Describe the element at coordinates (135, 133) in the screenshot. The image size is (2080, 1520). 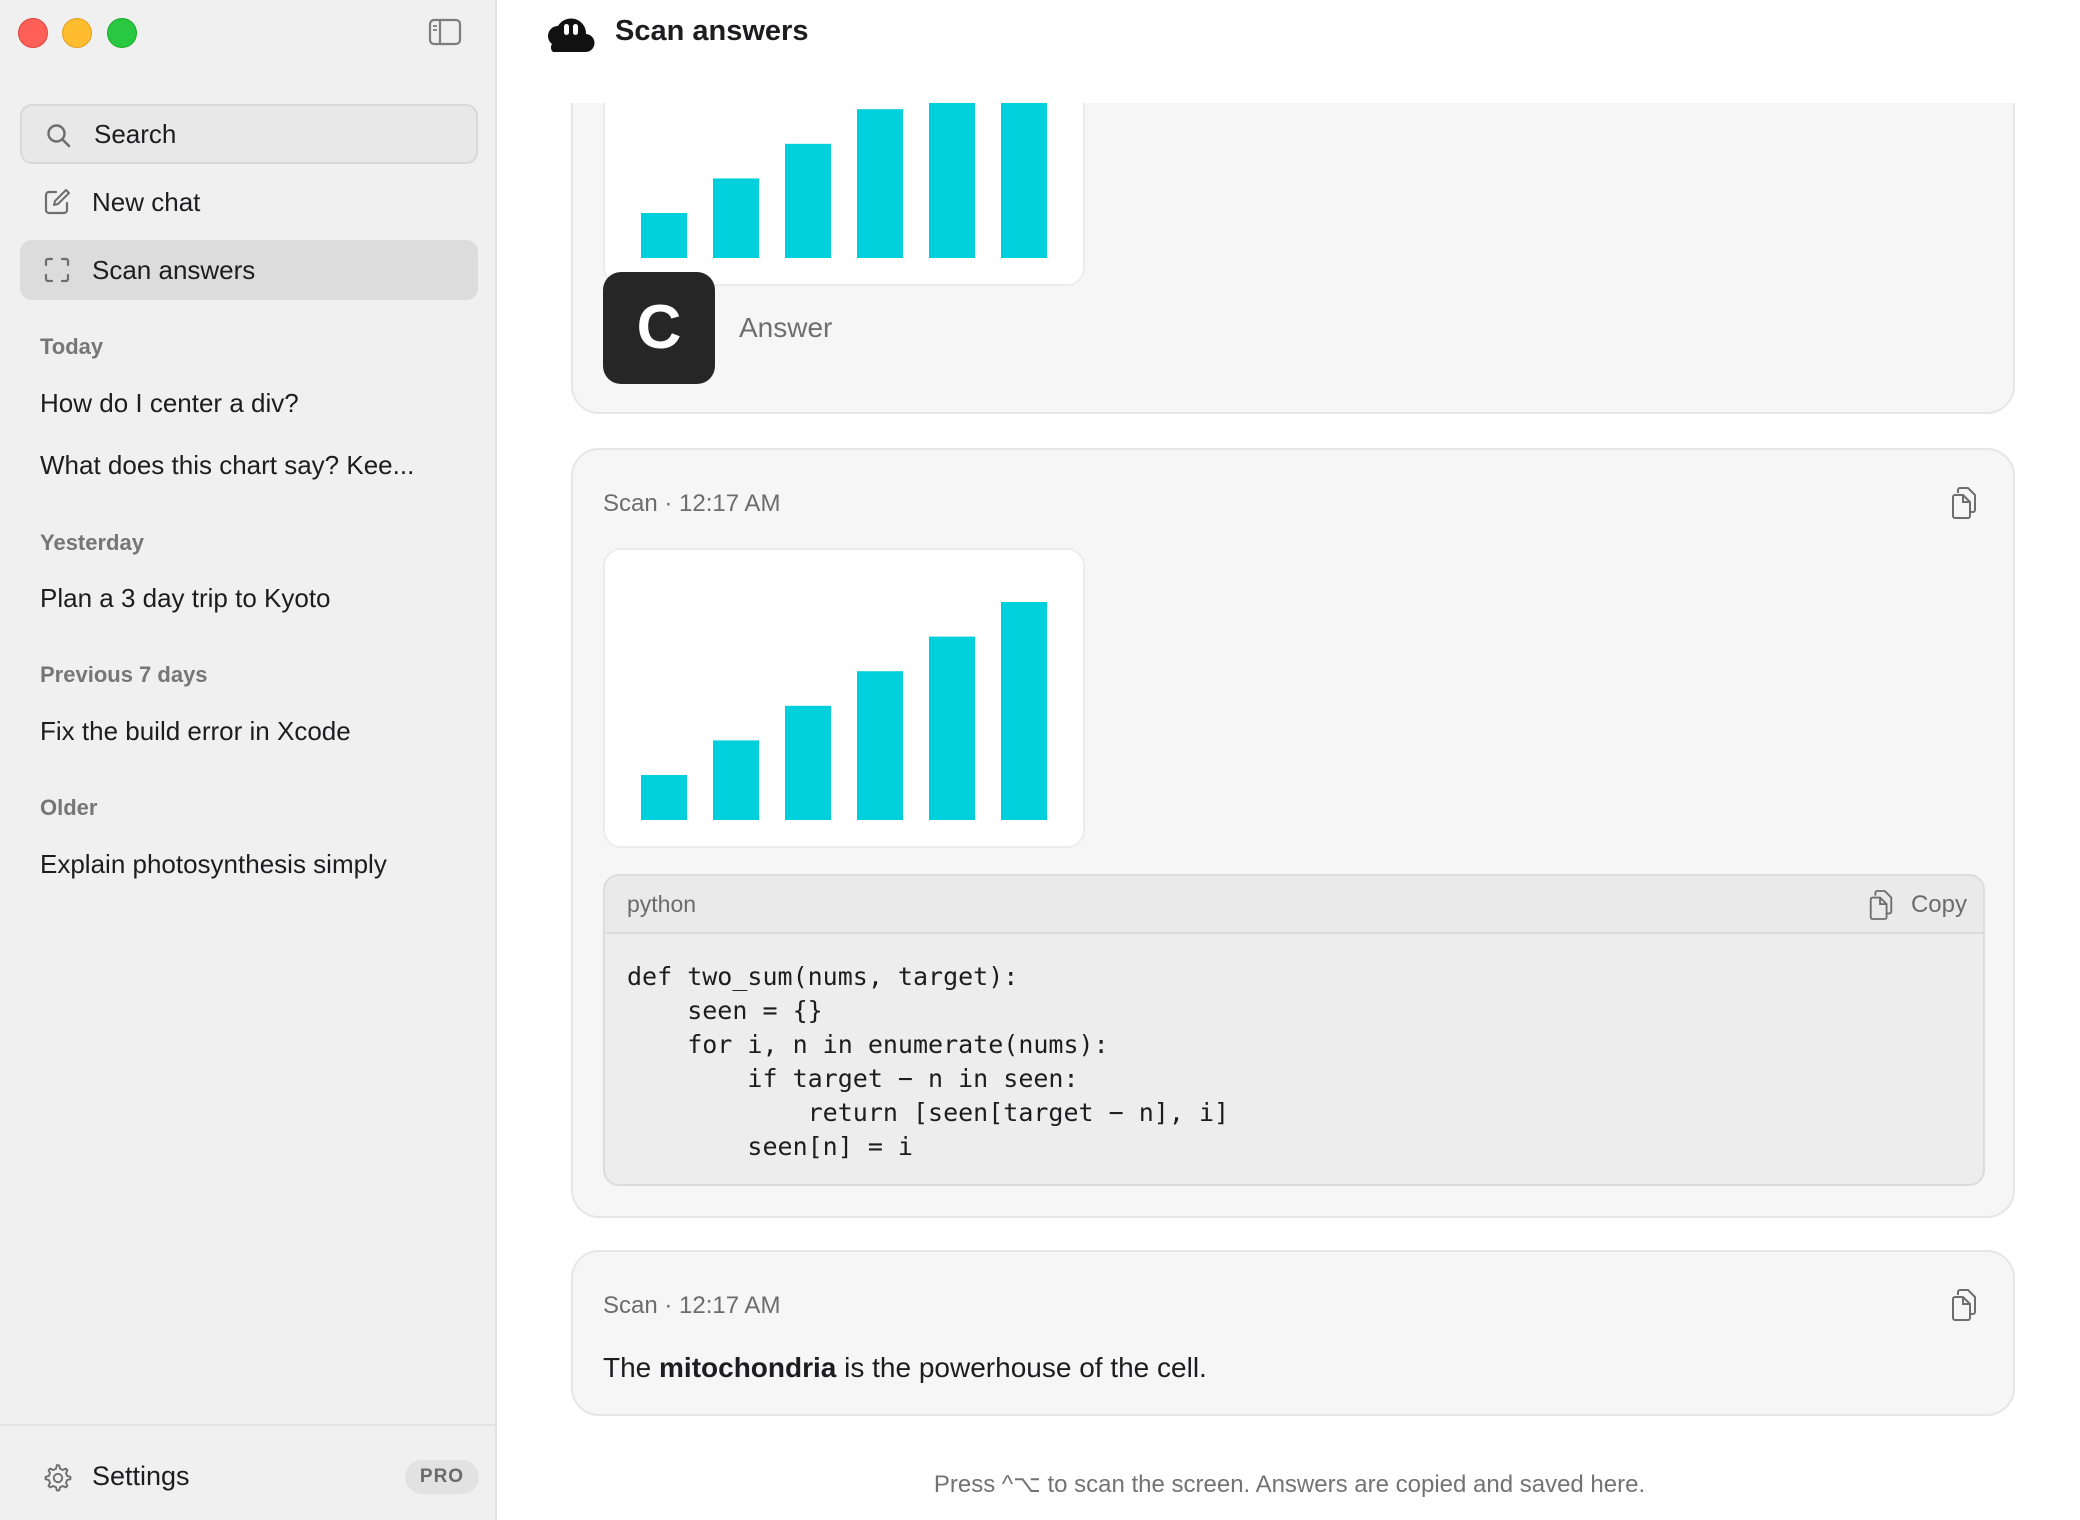
I see `search-label: Search` at that location.